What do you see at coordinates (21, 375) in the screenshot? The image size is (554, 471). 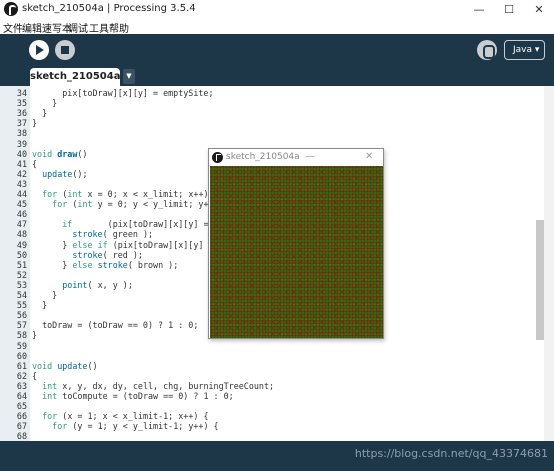 I see `line-number: 62` at bounding box center [21, 375].